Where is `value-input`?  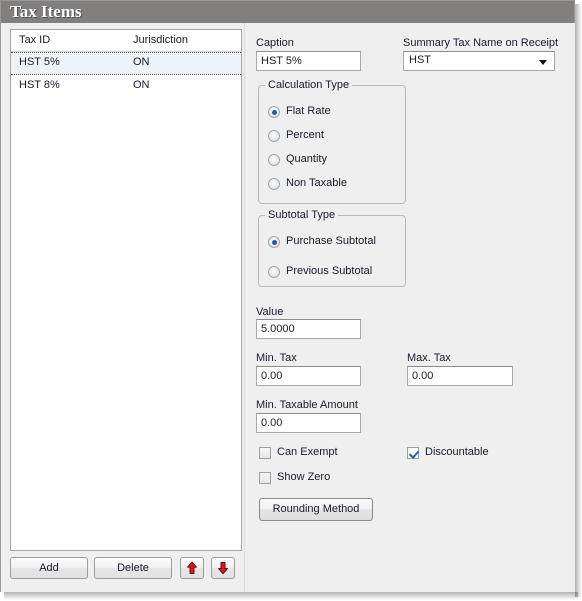 value-input is located at coordinates (308, 329).